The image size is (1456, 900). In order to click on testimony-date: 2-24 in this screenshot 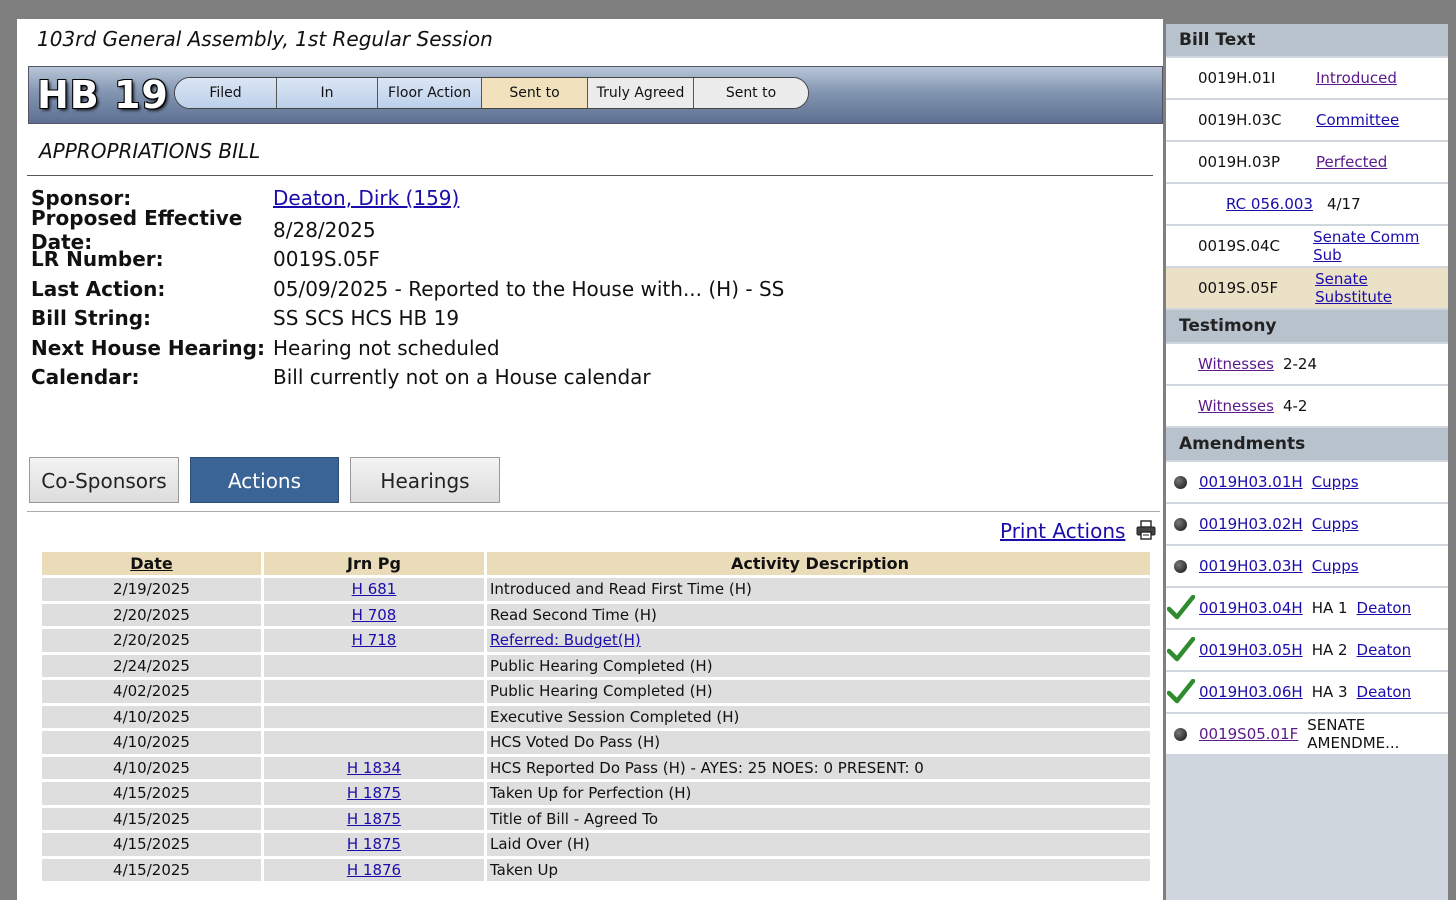, I will do `click(1300, 364)`.